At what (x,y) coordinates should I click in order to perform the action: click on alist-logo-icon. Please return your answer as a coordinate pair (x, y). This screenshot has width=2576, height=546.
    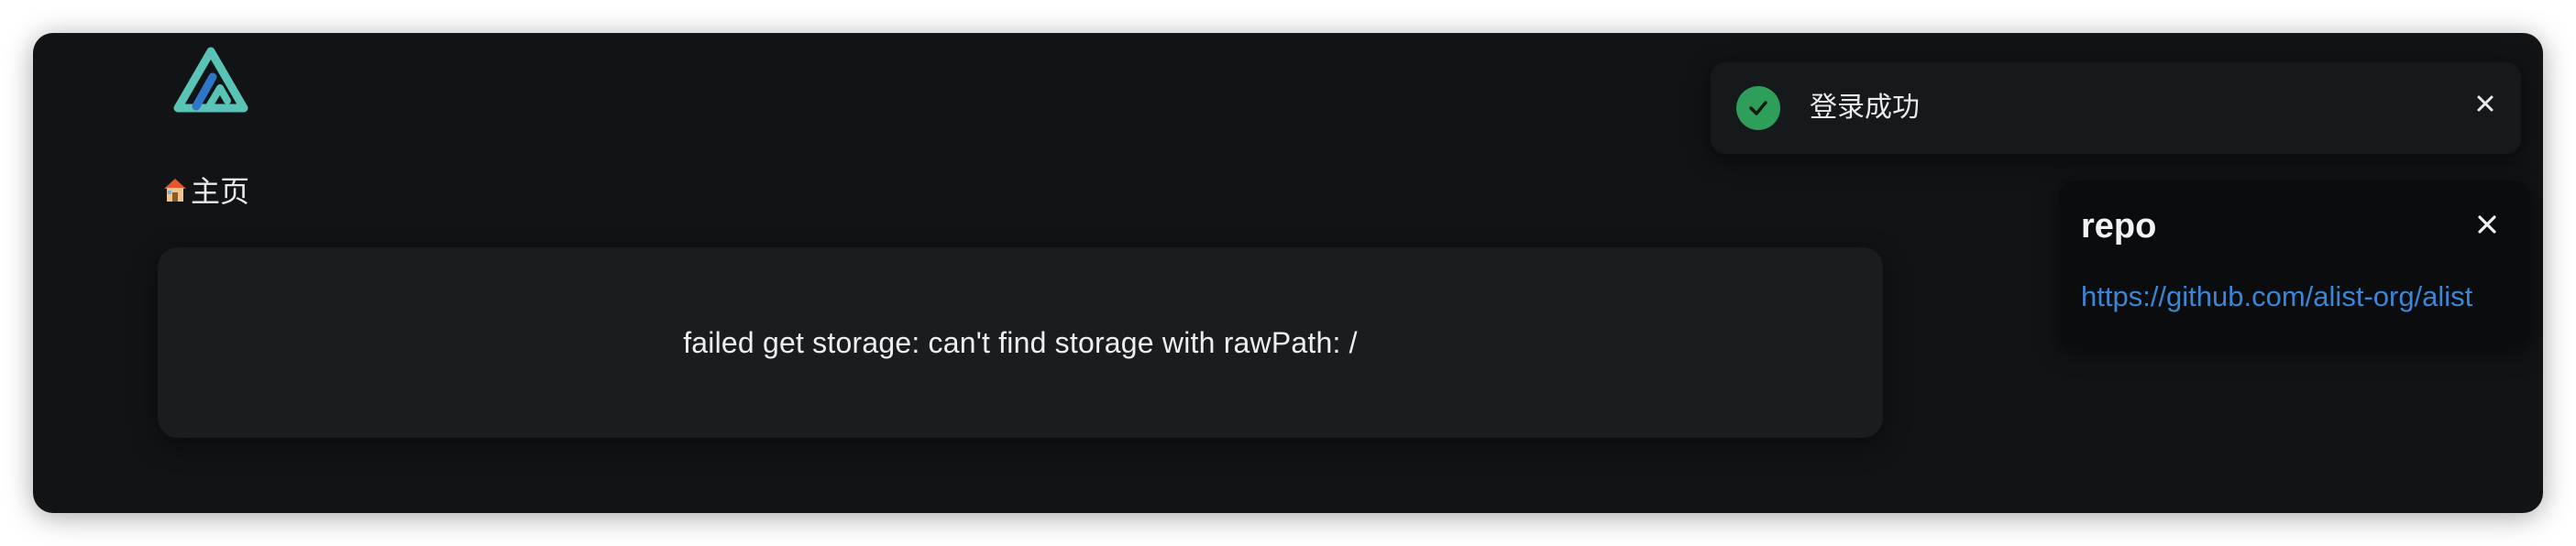
    Looking at the image, I should click on (210, 80).